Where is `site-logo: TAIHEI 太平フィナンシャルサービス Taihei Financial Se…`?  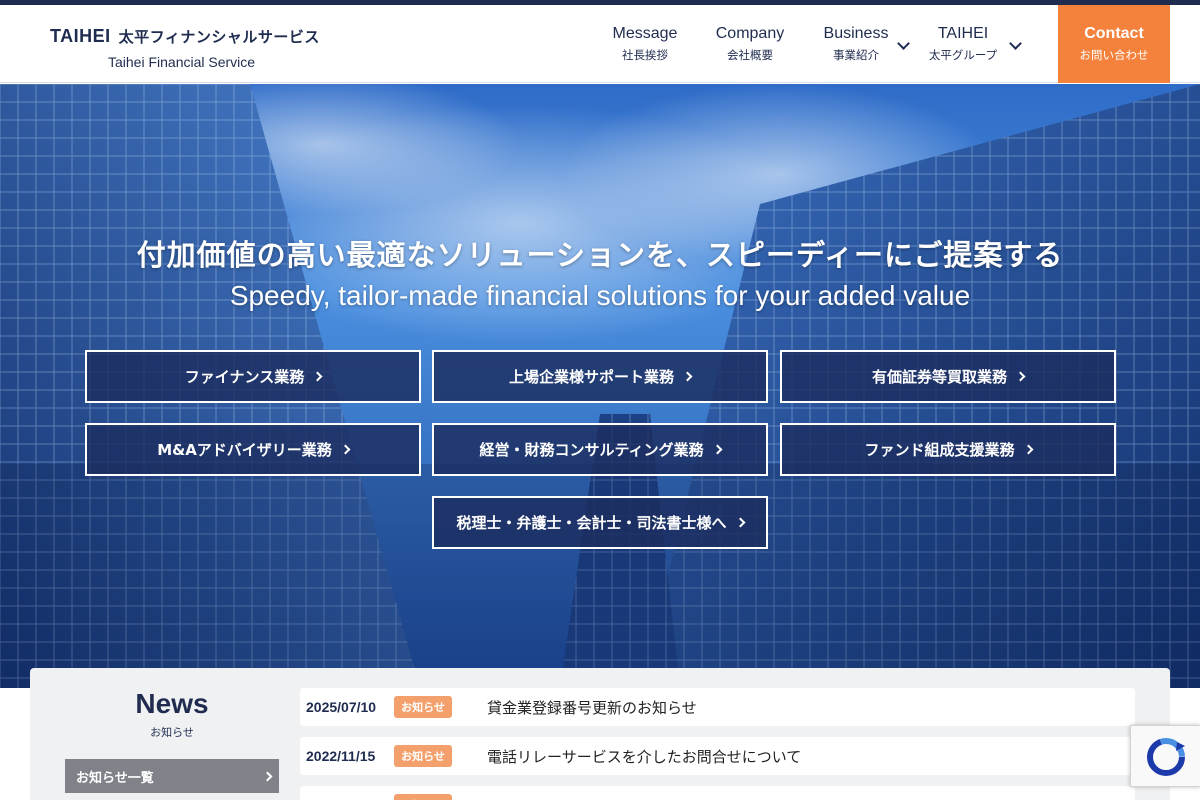
site-logo: TAIHEI 太平フィナンシャルサービス Taihei Financial Se… is located at coordinates (195, 48).